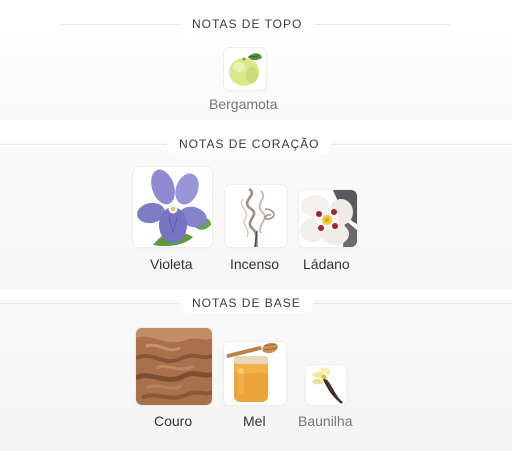 The height and width of the screenshot is (451, 512). Describe the element at coordinates (249, 144) in the screenshot. I see `section-title: NOTAS DE CORAÇÃO` at that location.